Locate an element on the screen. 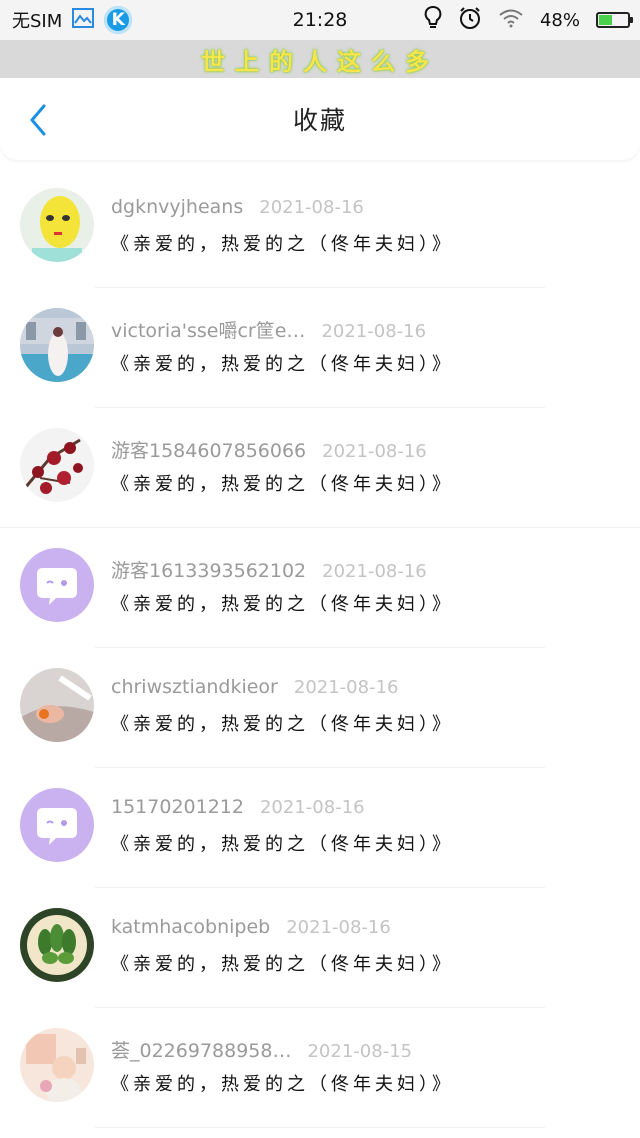 The height and width of the screenshot is (1138, 640). username: 游客1613393562102 is located at coordinates (209, 571).